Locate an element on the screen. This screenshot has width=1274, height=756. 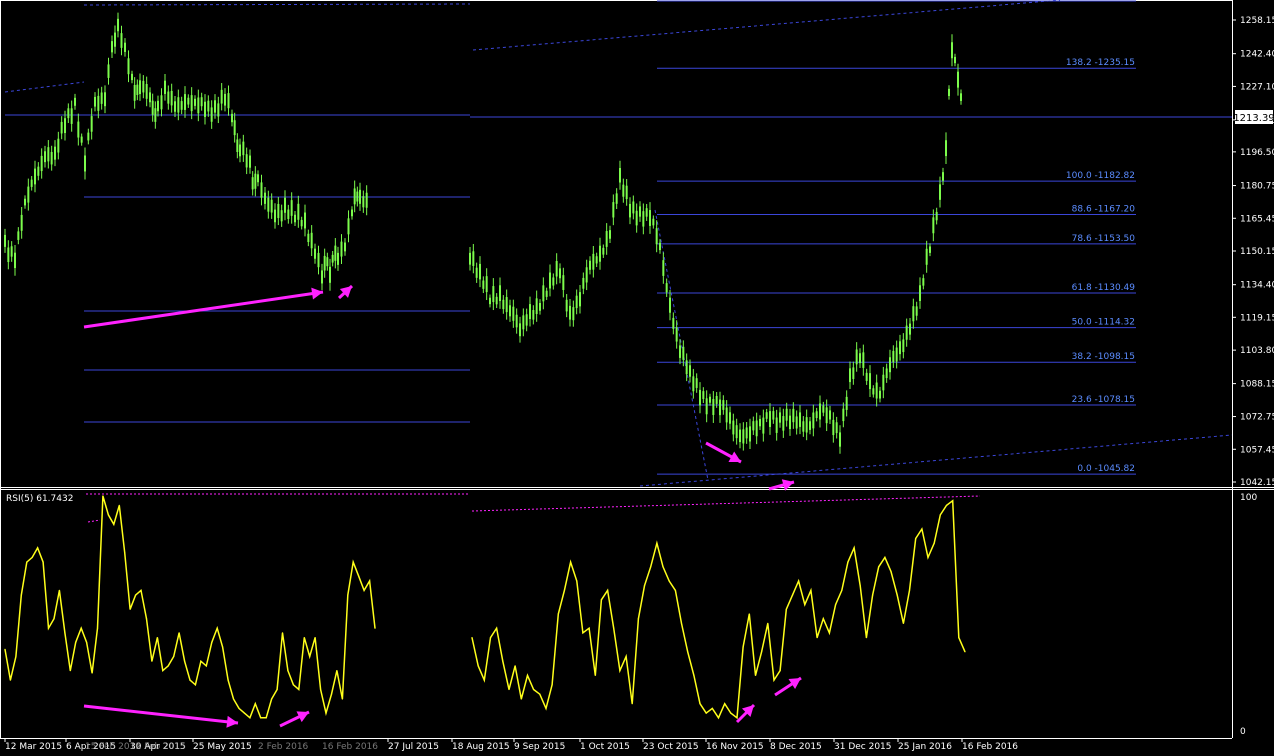
price-tick-label: 1042.15 is located at coordinates (1257, 483).